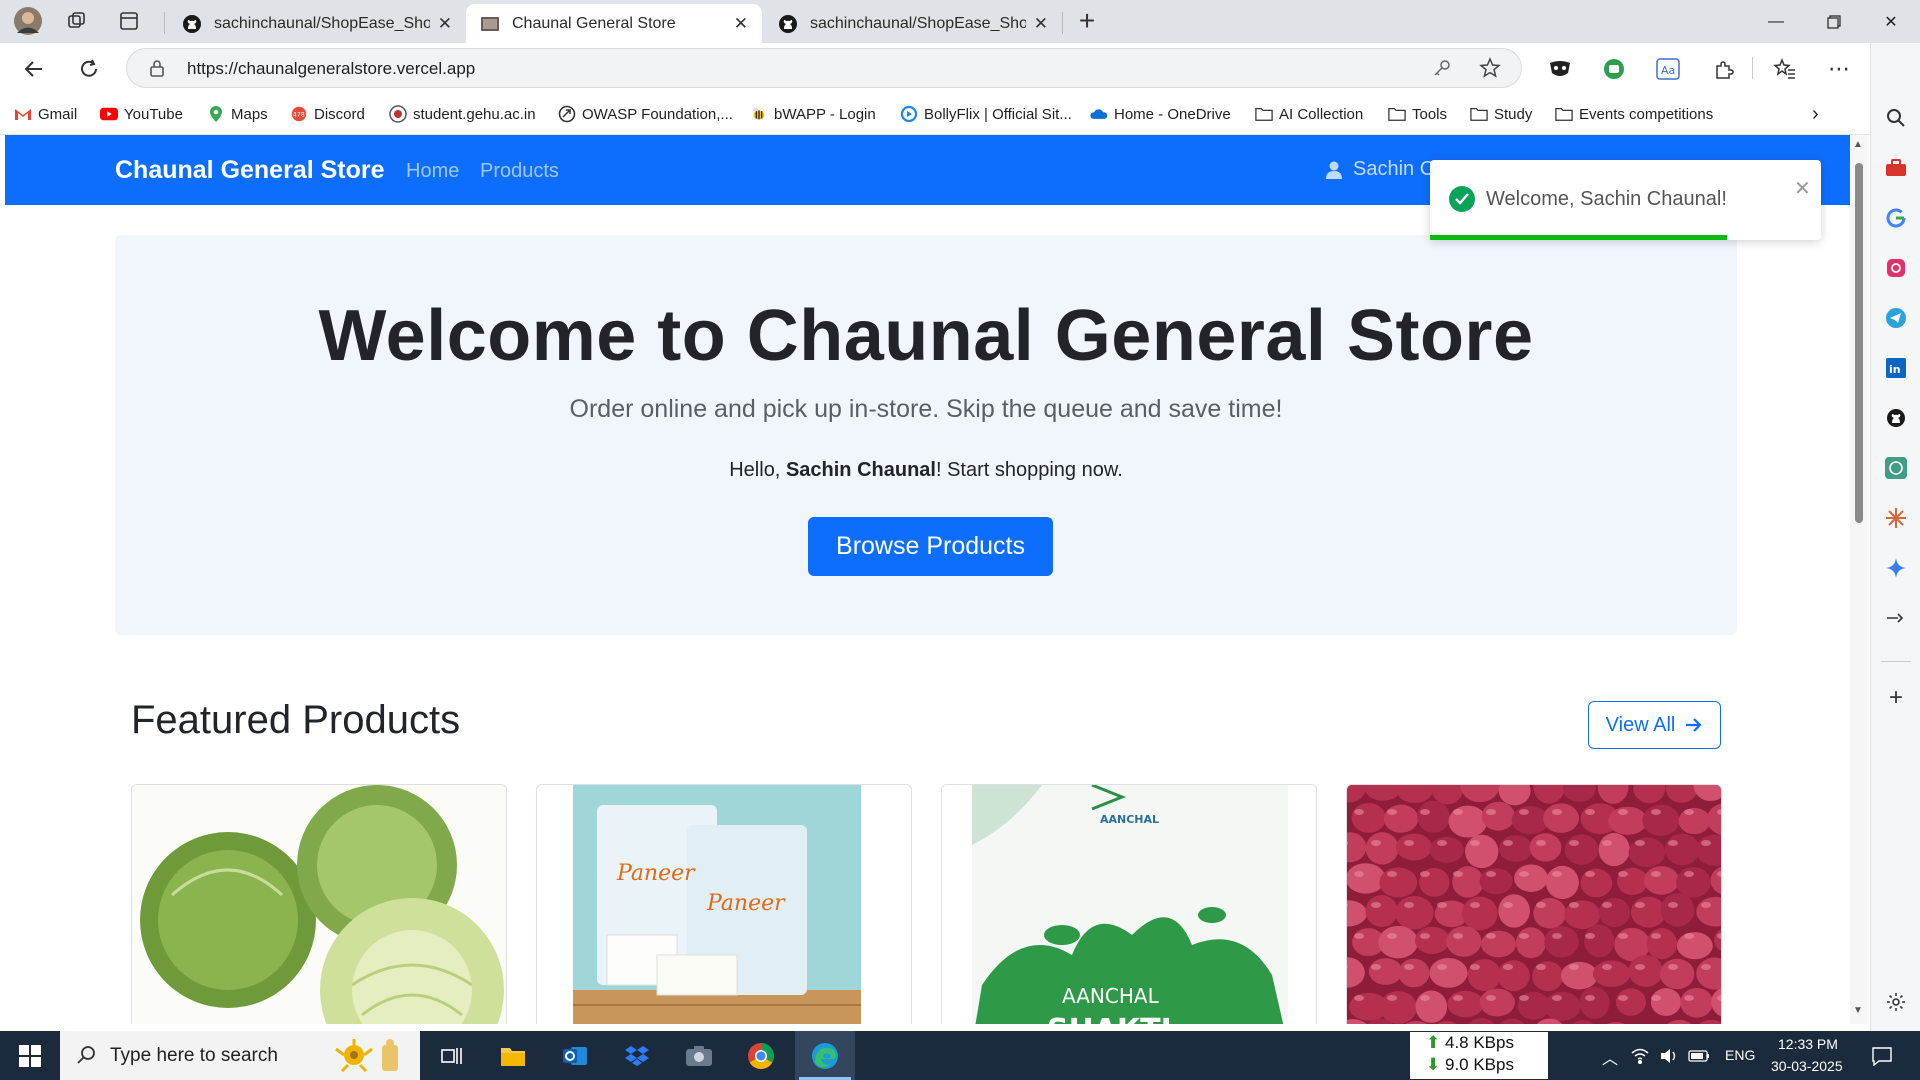 The image size is (1920, 1080). I want to click on browse-products-button: Browse Products, so click(930, 546).